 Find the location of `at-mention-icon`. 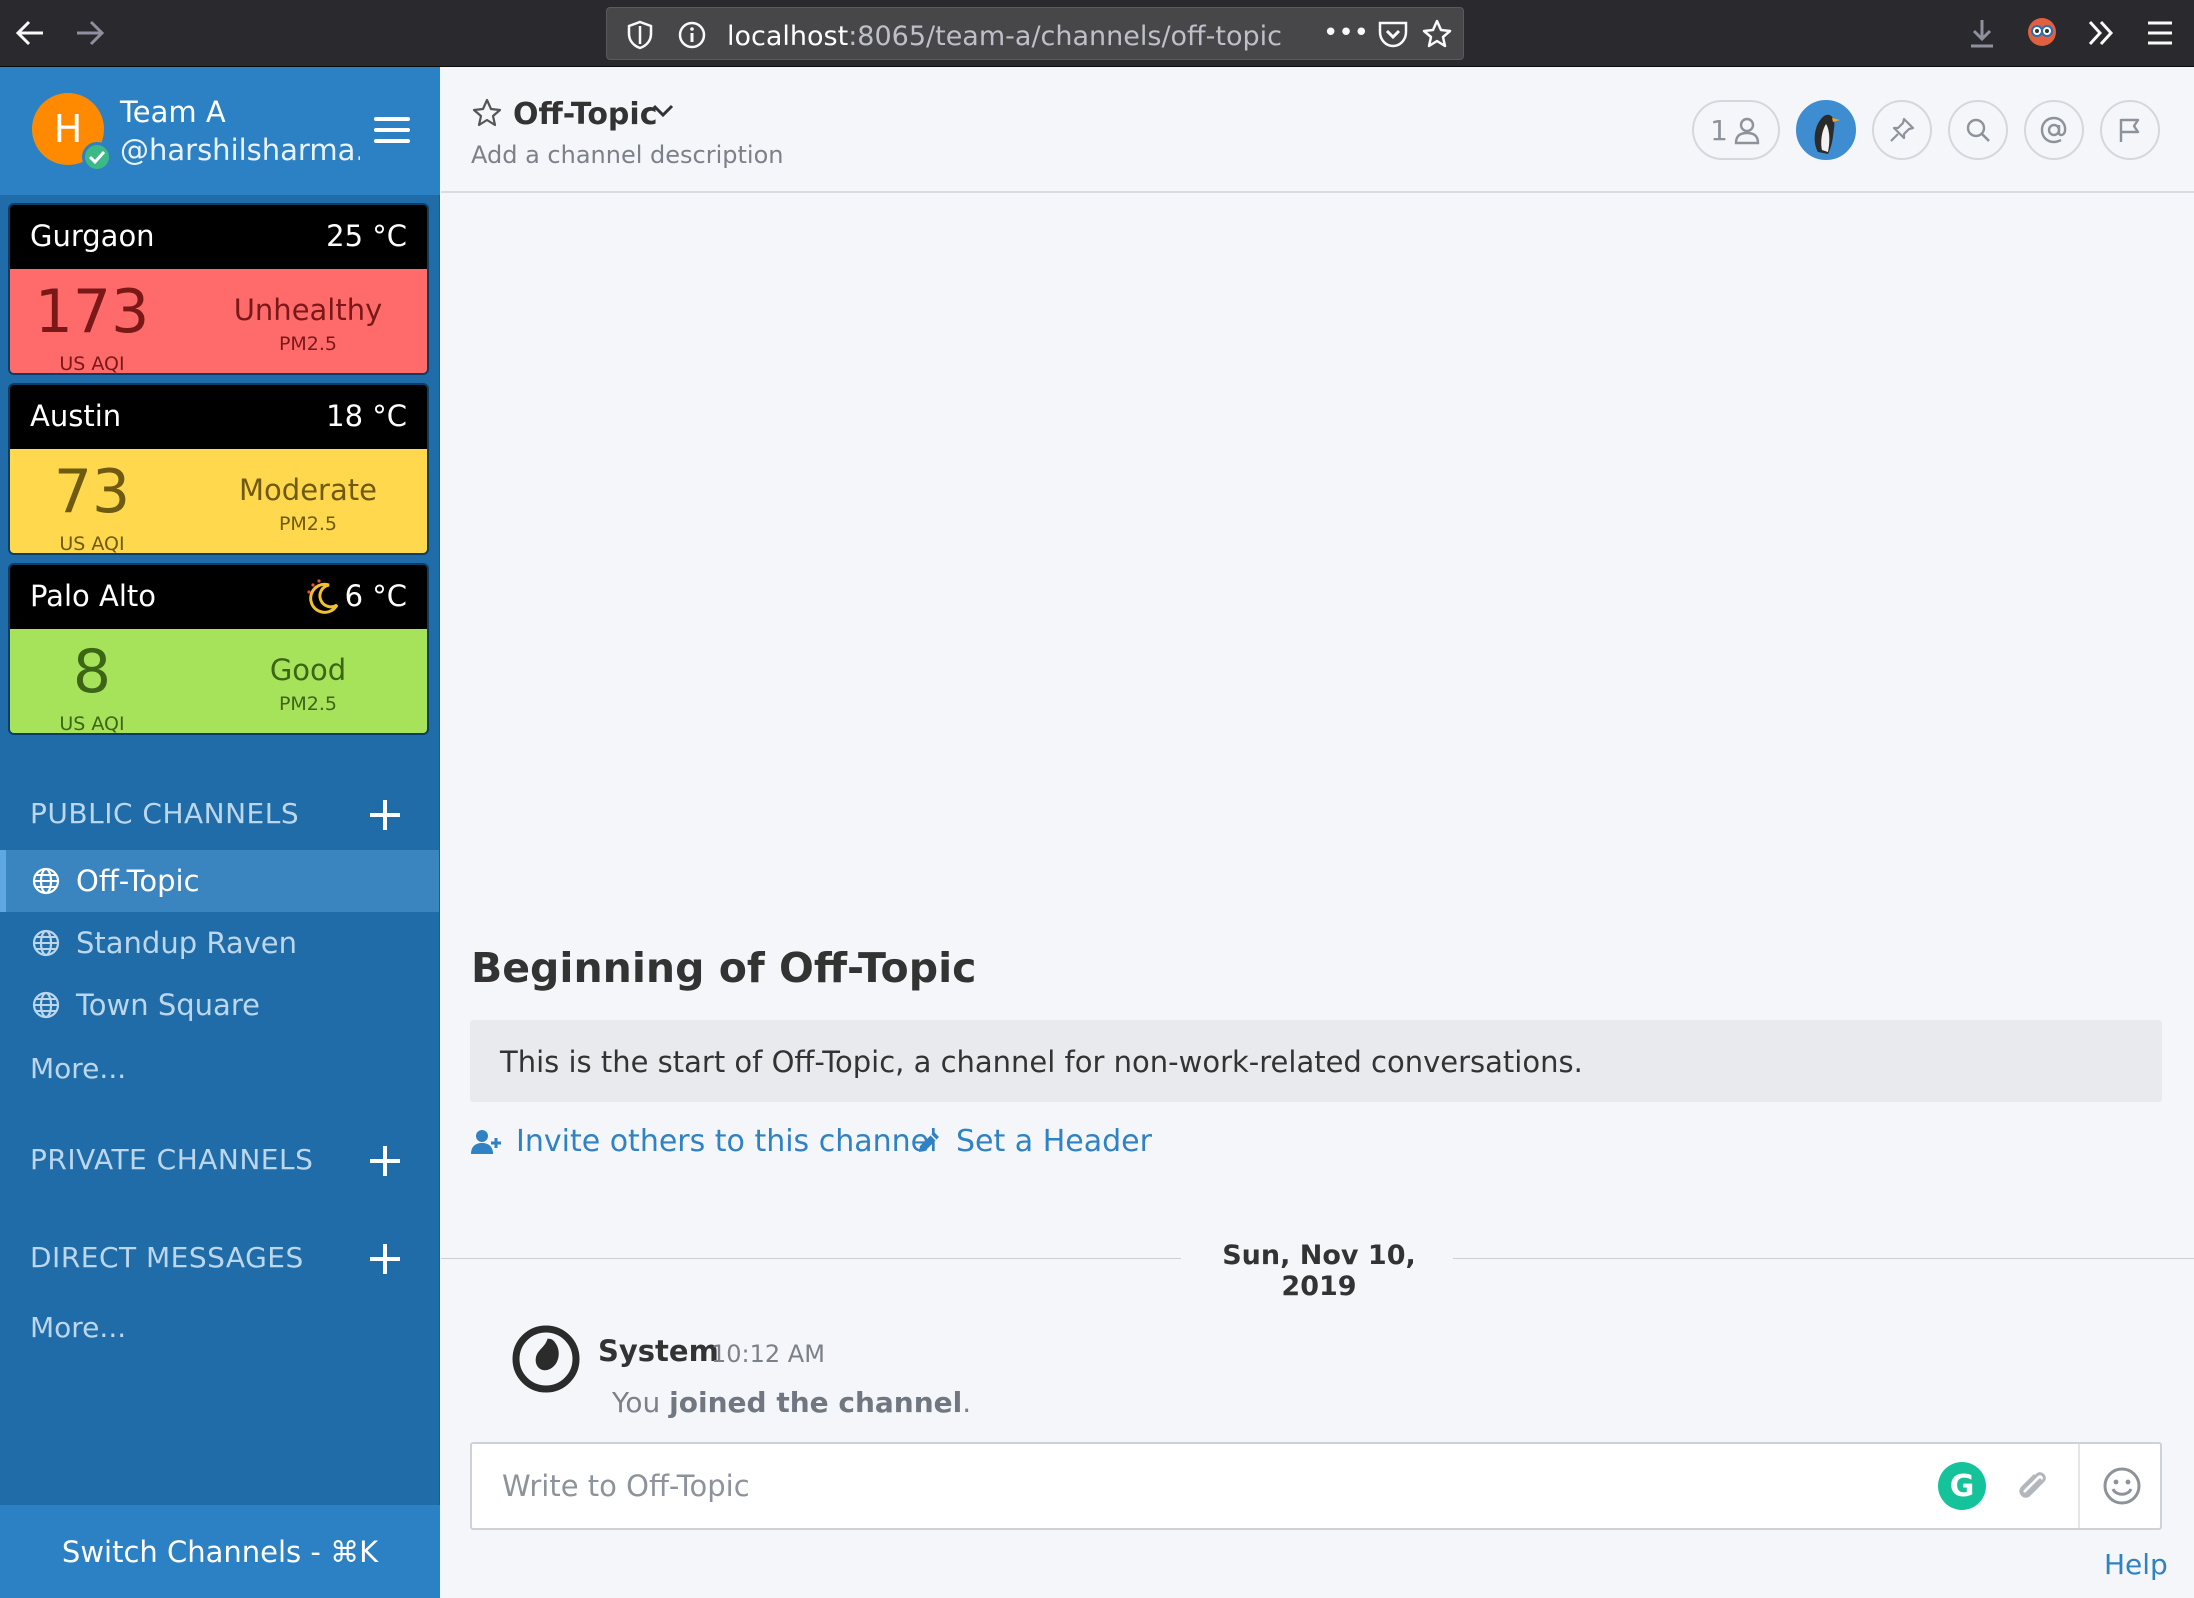

at-mention-icon is located at coordinates (2053, 130).